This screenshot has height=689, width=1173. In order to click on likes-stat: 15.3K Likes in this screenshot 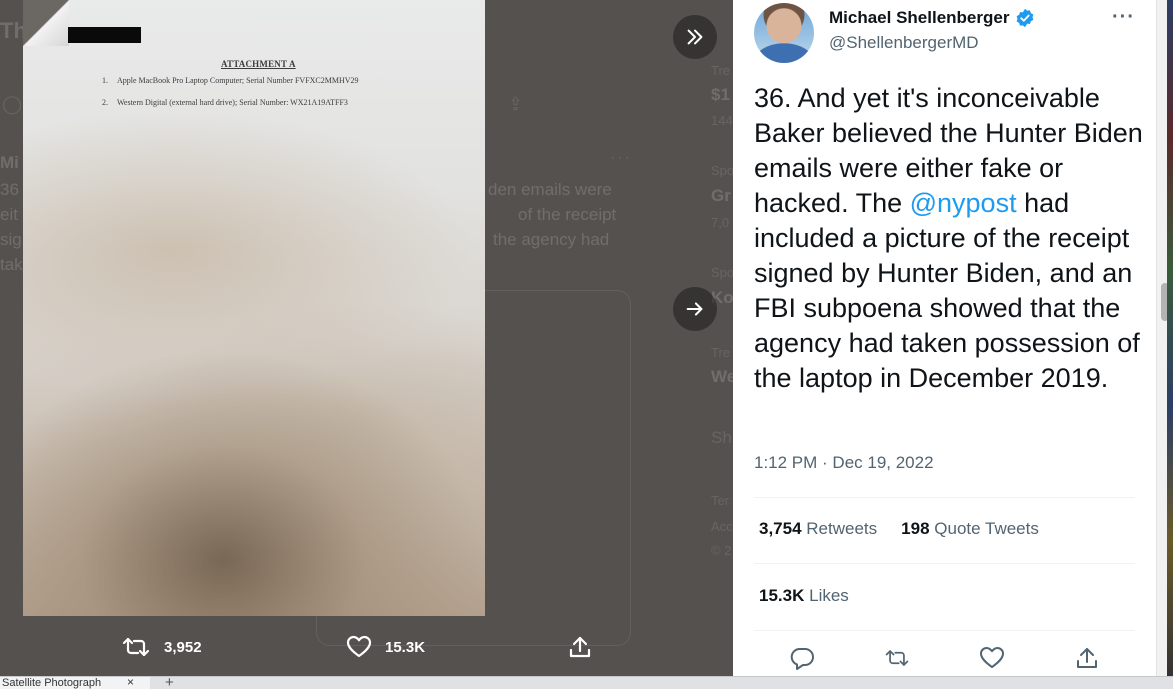, I will do `click(804, 596)`.